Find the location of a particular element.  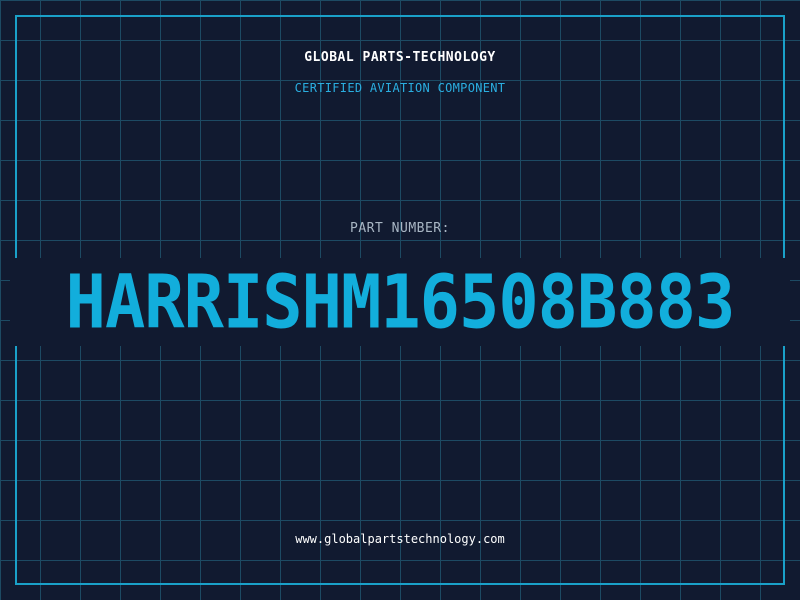

website-url: www.globalpartstechnology.com is located at coordinates (400, 539).